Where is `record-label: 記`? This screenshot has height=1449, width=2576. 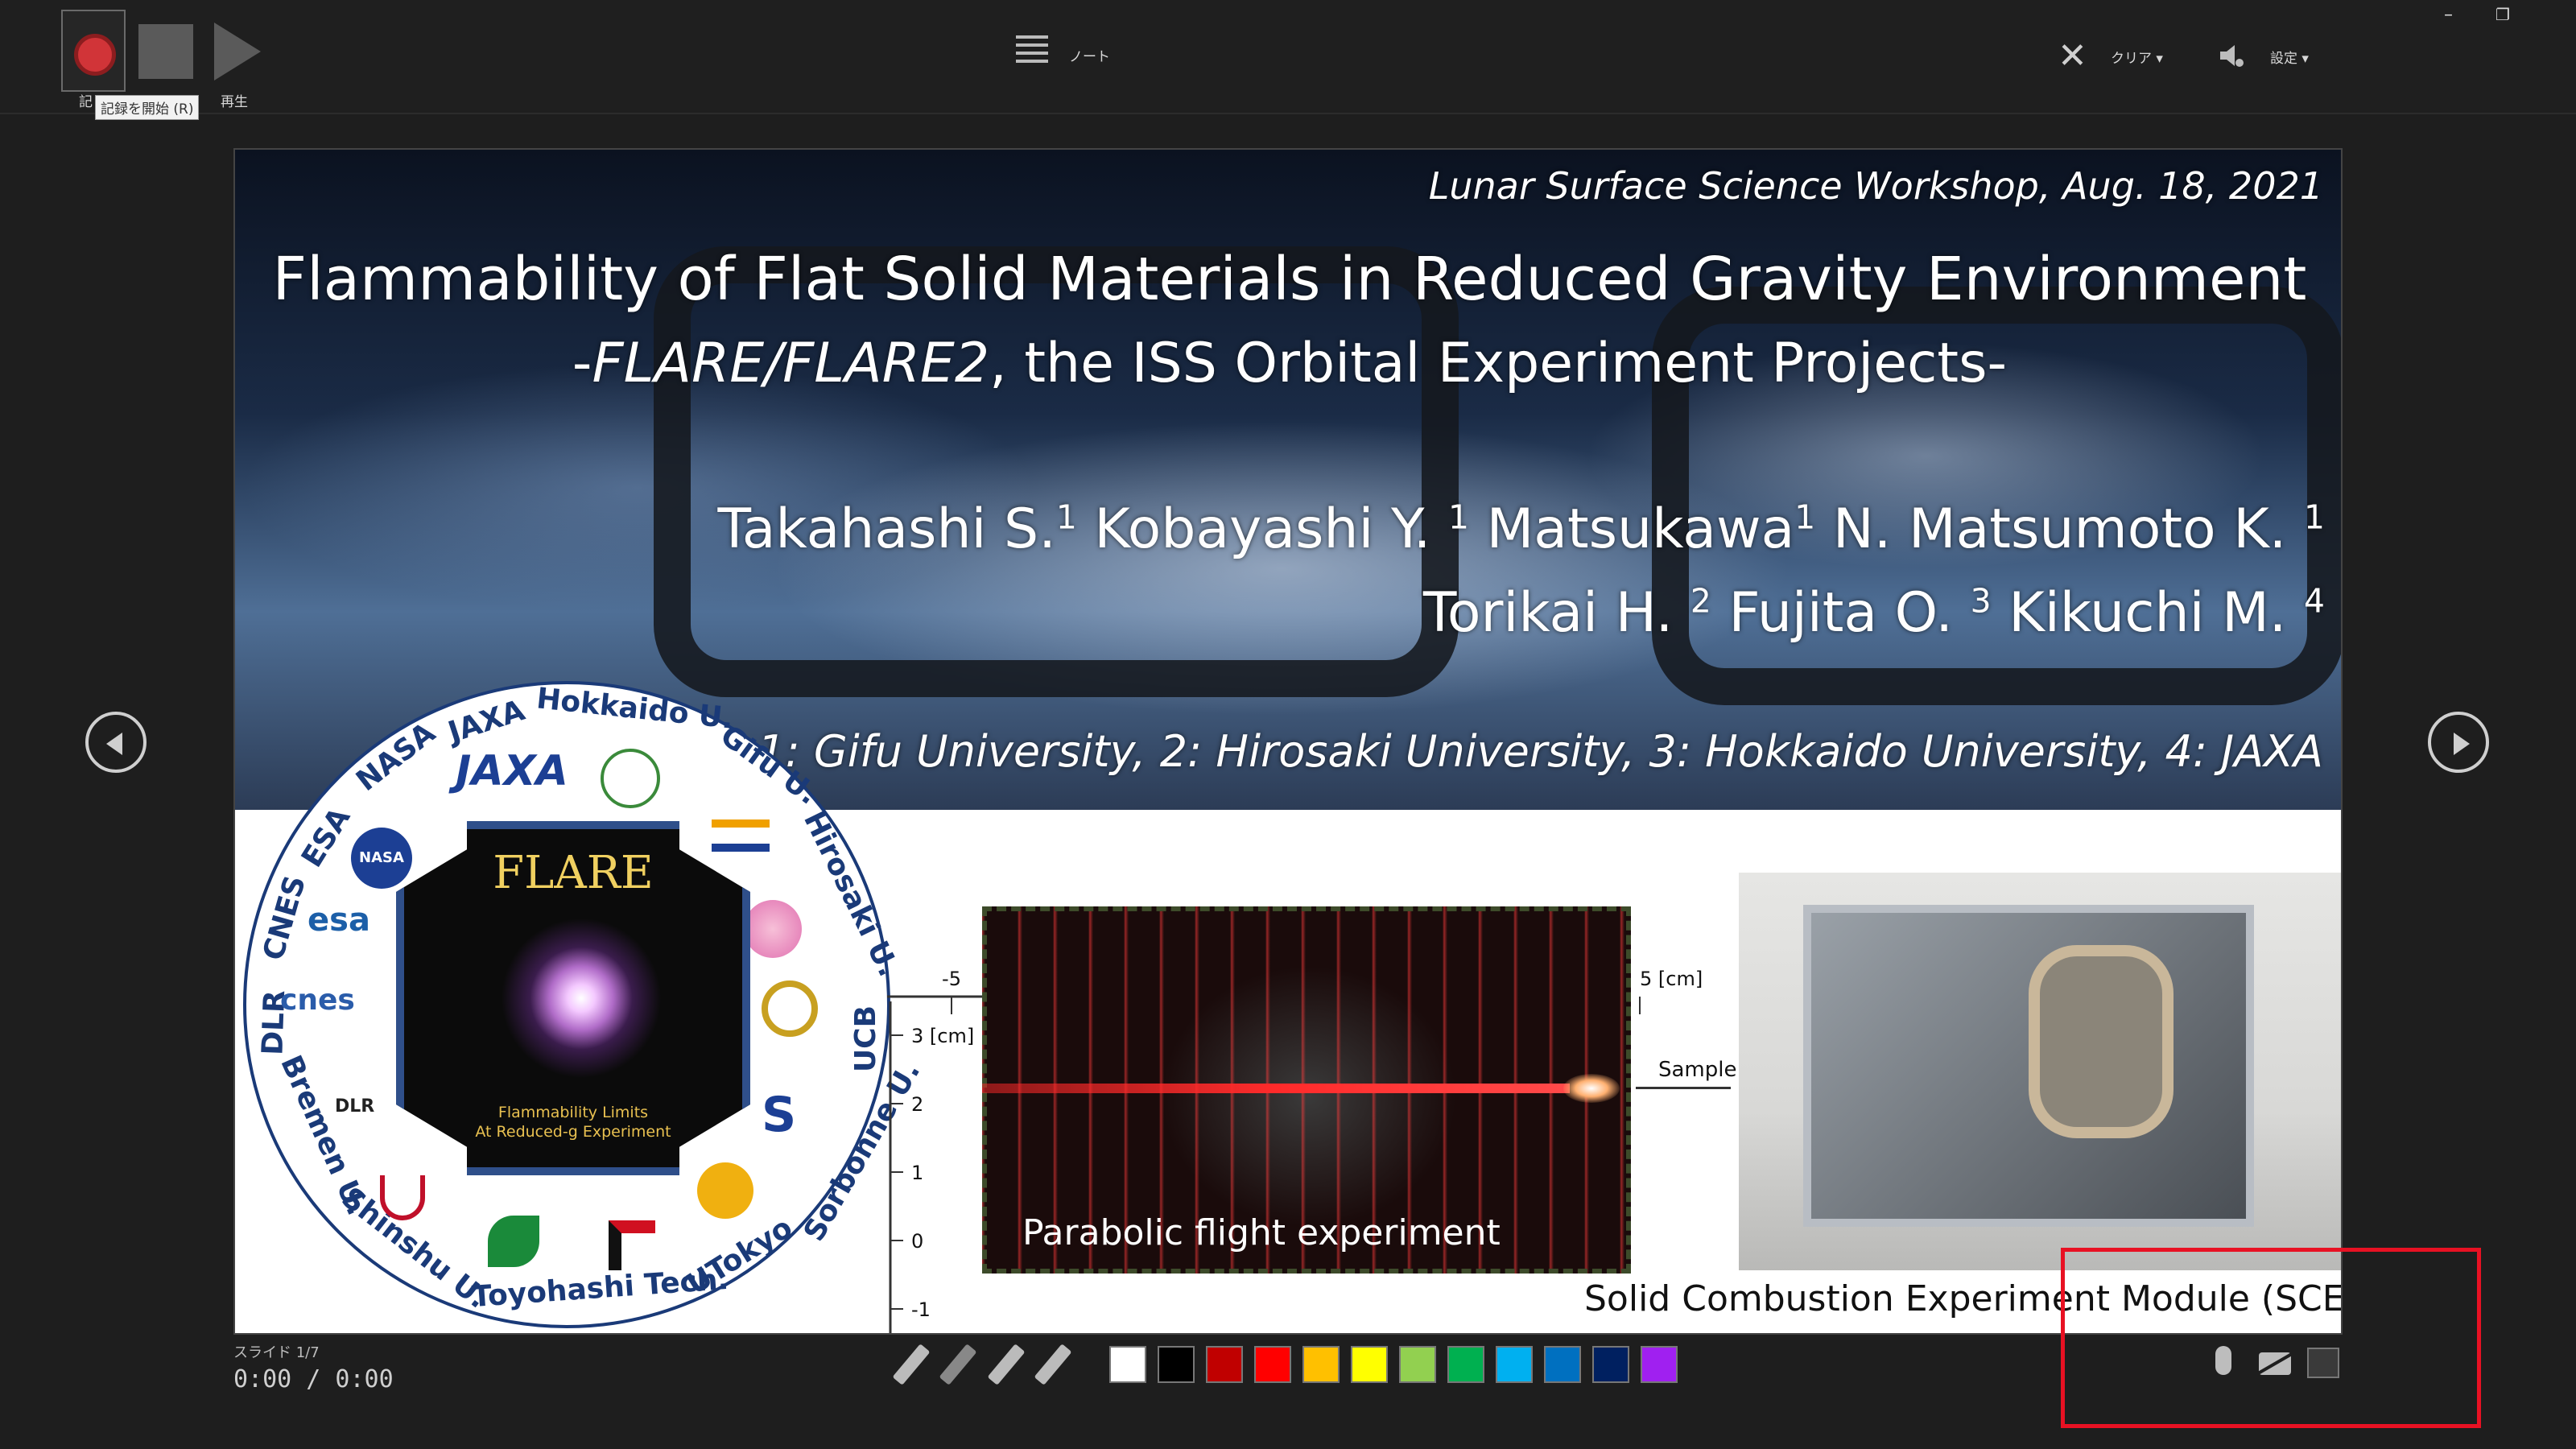 record-label: 記 is located at coordinates (86, 102).